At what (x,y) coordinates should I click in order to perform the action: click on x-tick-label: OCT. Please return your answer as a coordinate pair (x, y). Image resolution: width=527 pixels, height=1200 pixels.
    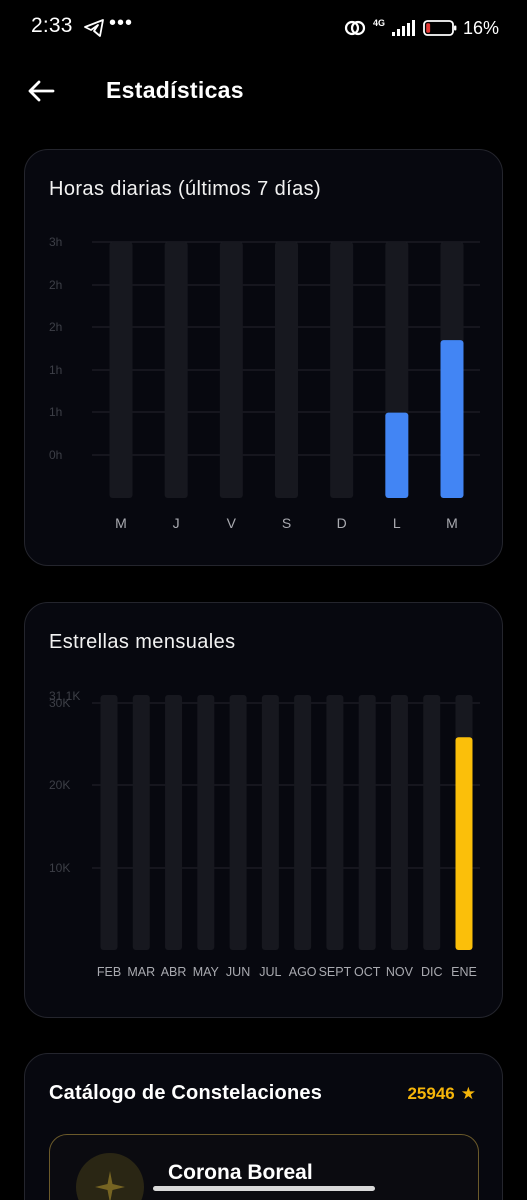
    Looking at the image, I should click on (367, 972).